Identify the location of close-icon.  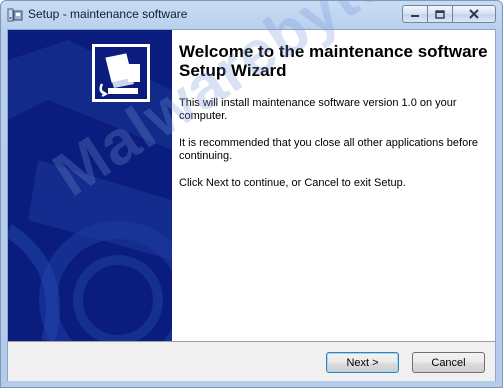
(474, 14).